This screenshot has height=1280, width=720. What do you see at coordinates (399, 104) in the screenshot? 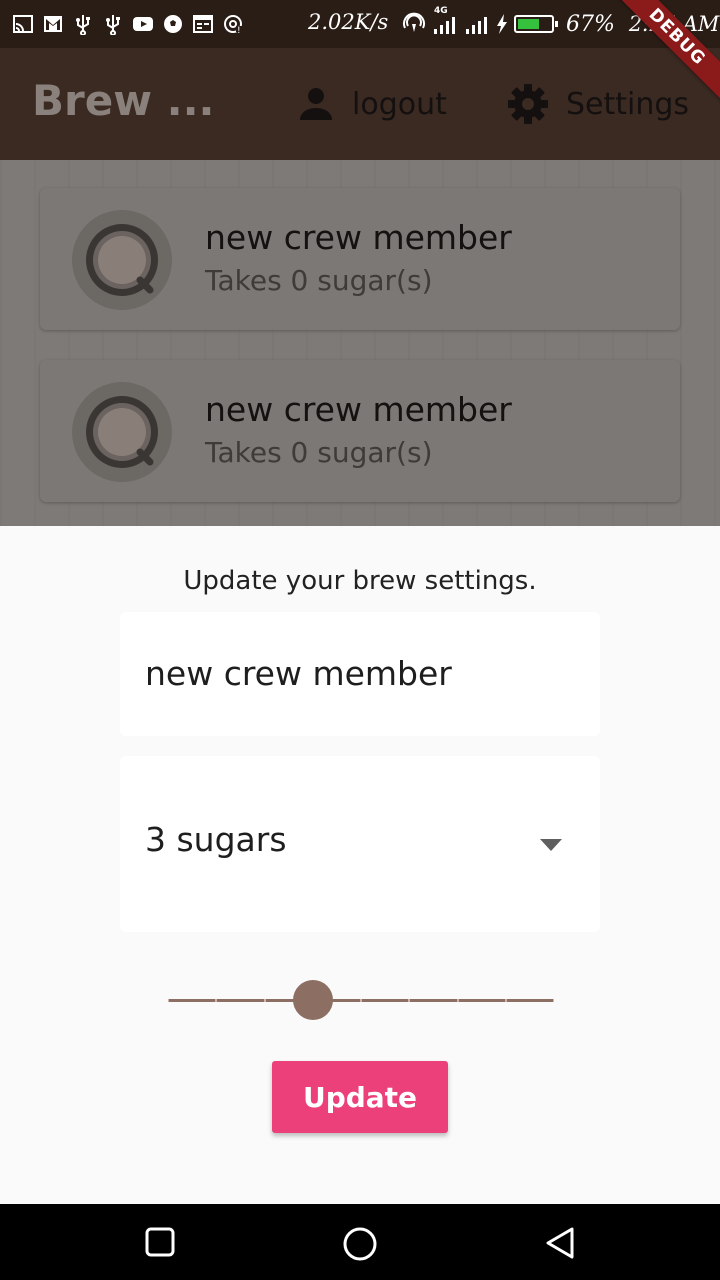
I see `logout-label: logout` at bounding box center [399, 104].